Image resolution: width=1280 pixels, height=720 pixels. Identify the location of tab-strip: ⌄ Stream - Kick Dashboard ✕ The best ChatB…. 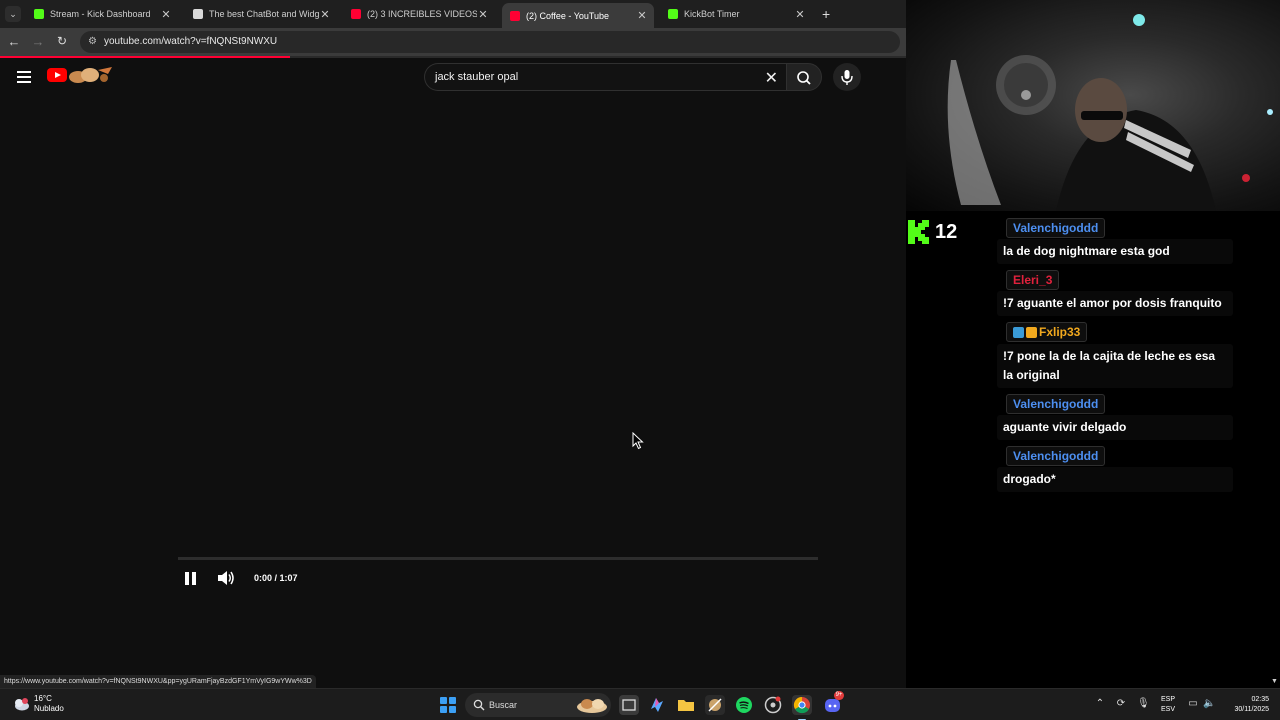
(453, 14).